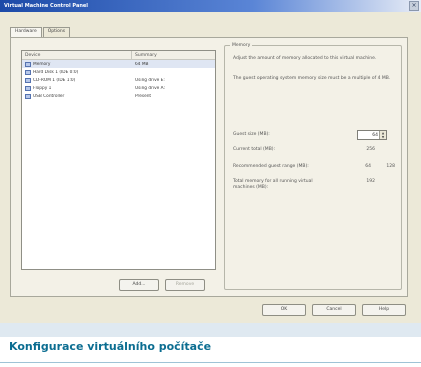  What do you see at coordinates (46, 6) in the screenshot?
I see `window-title: Virtual Machine Control Panel` at bounding box center [46, 6].